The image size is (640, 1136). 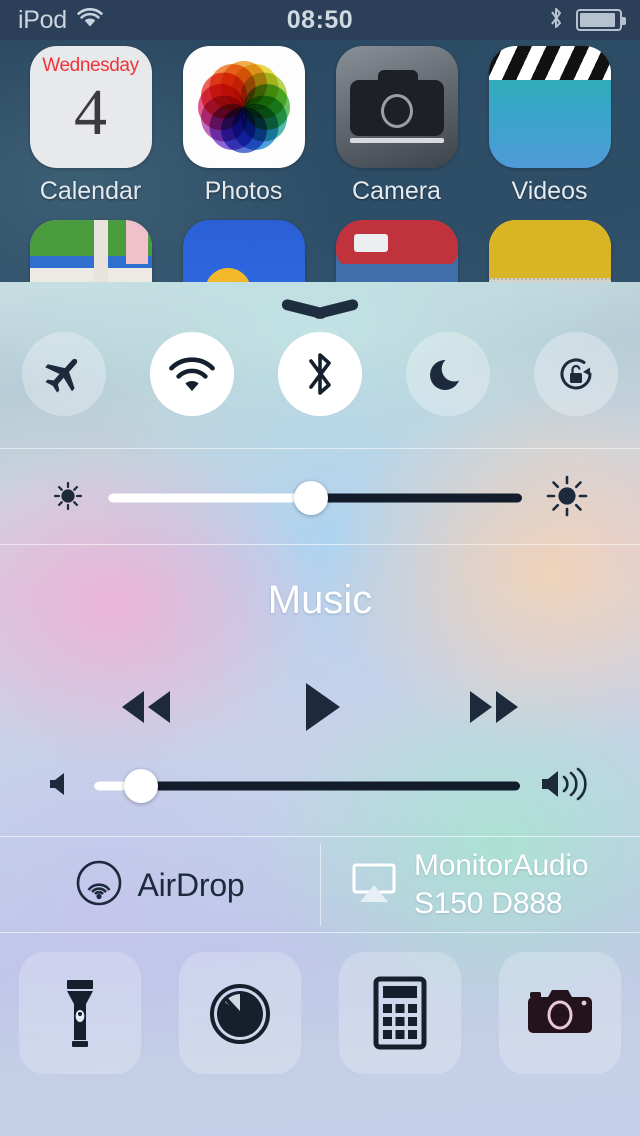 I want to click on battery-icon, so click(x=601, y=20).